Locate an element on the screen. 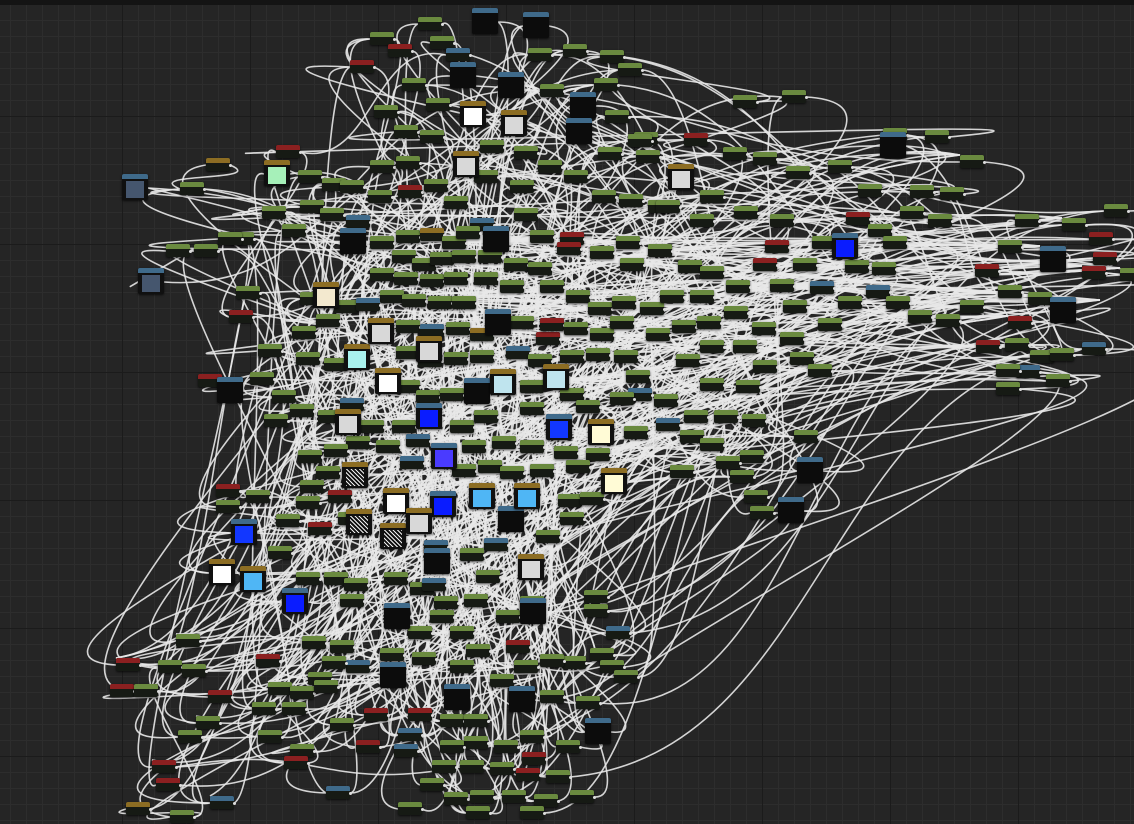 The image size is (1134, 824). texture-parameter-node is located at coordinates (139, 808).